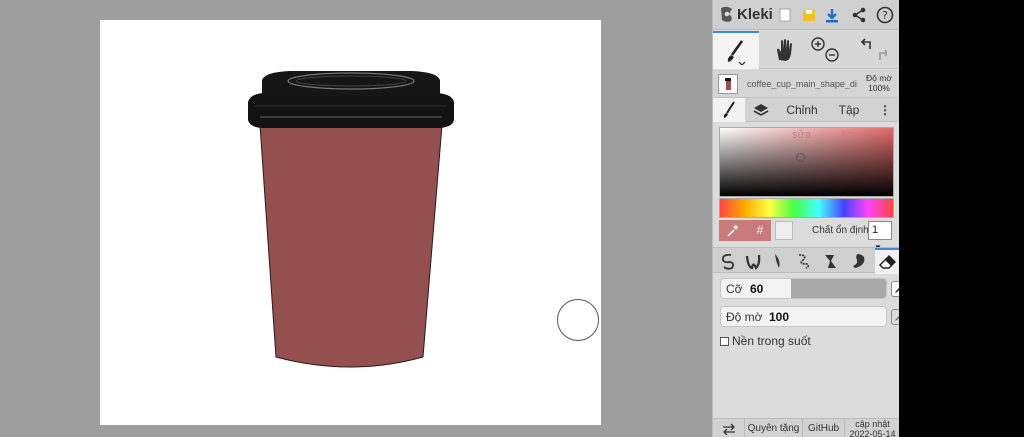 The height and width of the screenshot is (437, 1024). I want to click on tab-brush, so click(729, 110).